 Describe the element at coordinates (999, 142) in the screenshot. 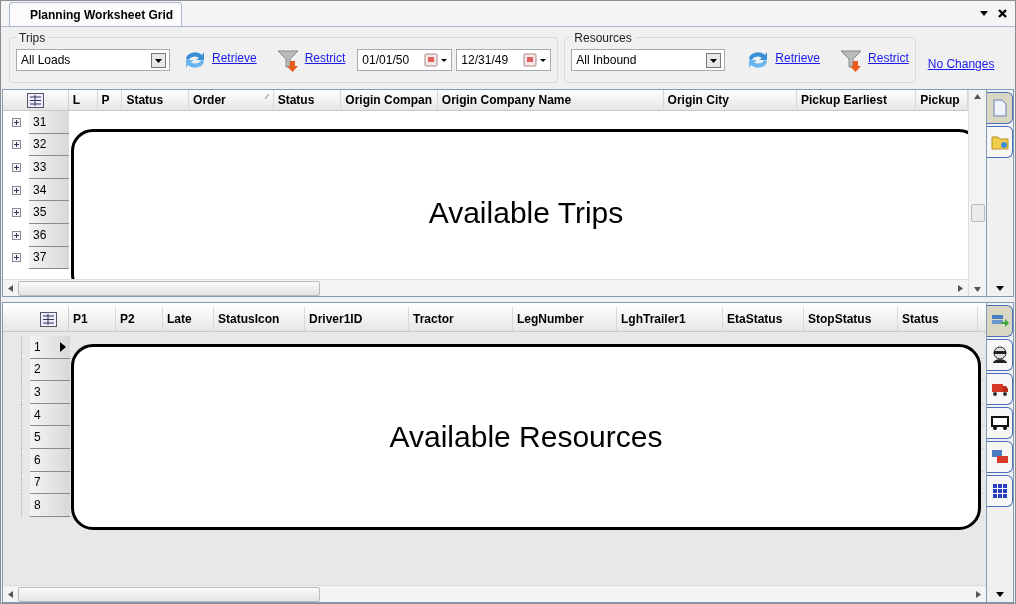

I see `folder-icon` at that location.